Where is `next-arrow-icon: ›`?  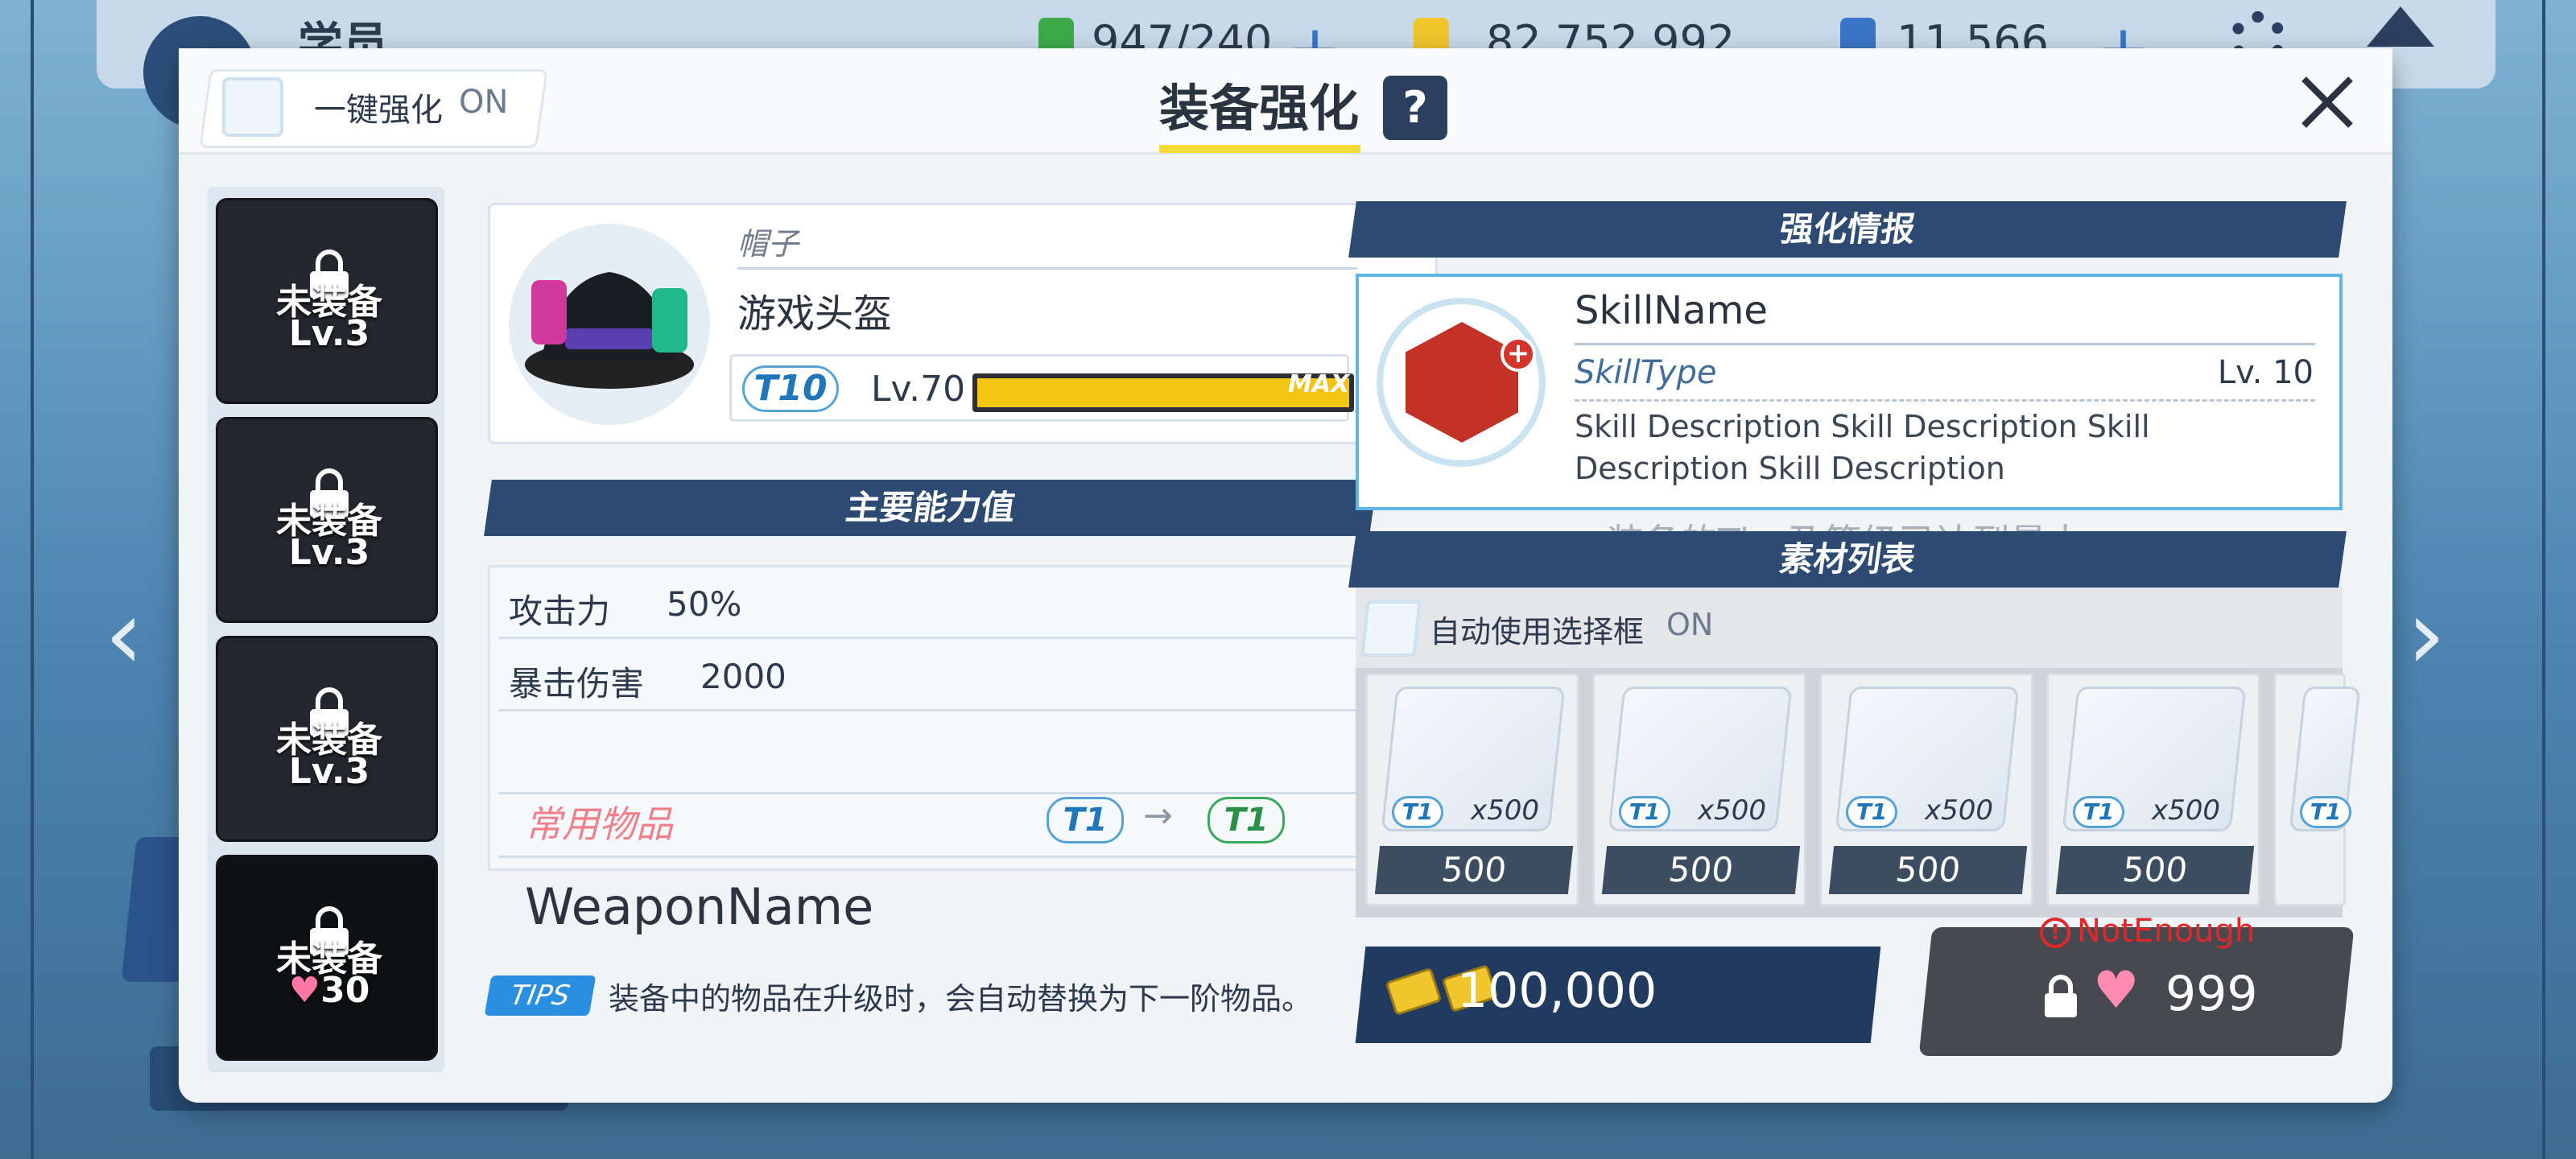
next-arrow-icon: › is located at coordinates (2426, 635).